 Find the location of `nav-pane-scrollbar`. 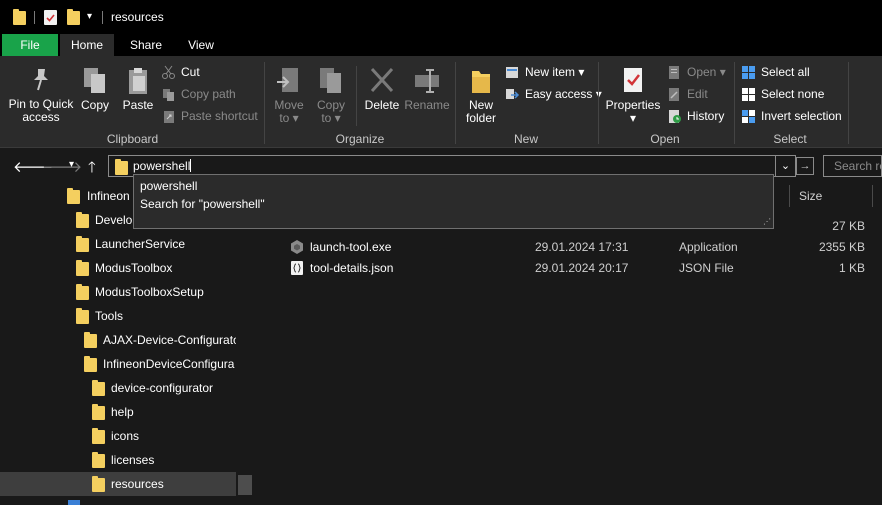

nav-pane-scrollbar is located at coordinates (244, 344).